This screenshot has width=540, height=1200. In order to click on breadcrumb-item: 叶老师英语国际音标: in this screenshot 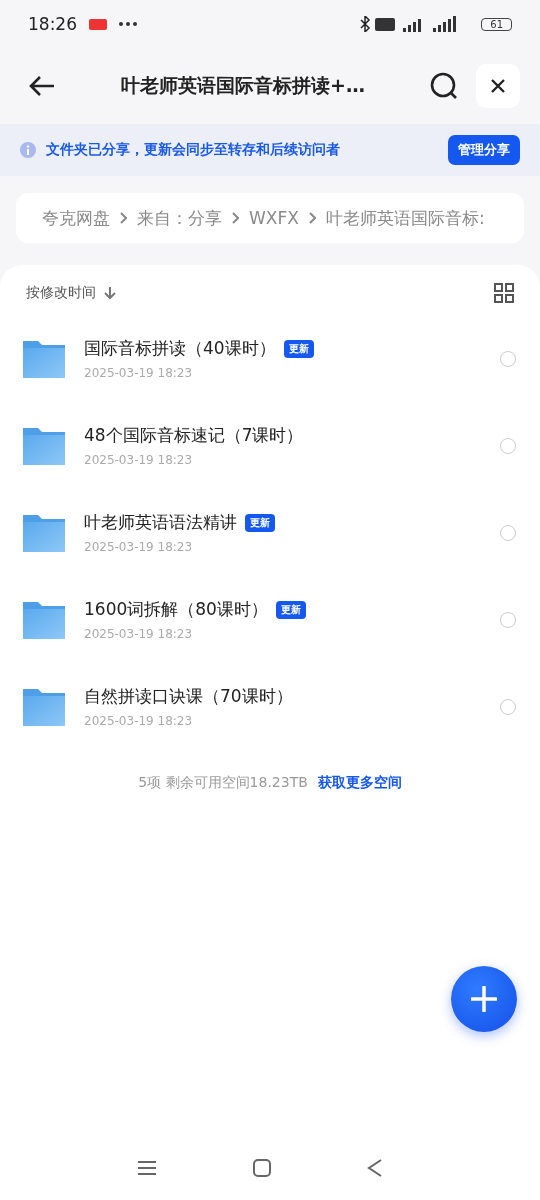, I will do `click(405, 218)`.